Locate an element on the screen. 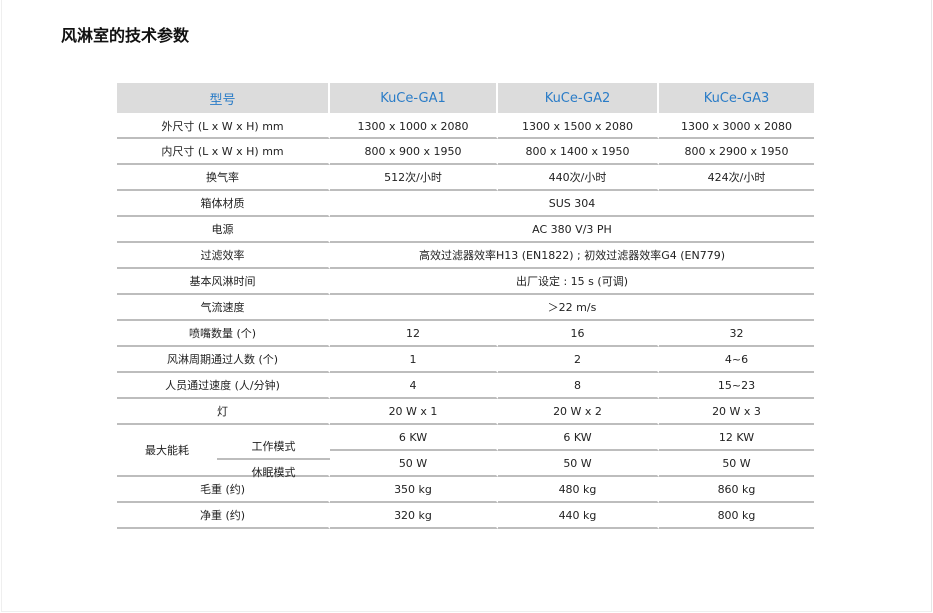 The width and height of the screenshot is (933, 613). power-mode-work-label: 工作模式 is located at coordinates (273, 447).